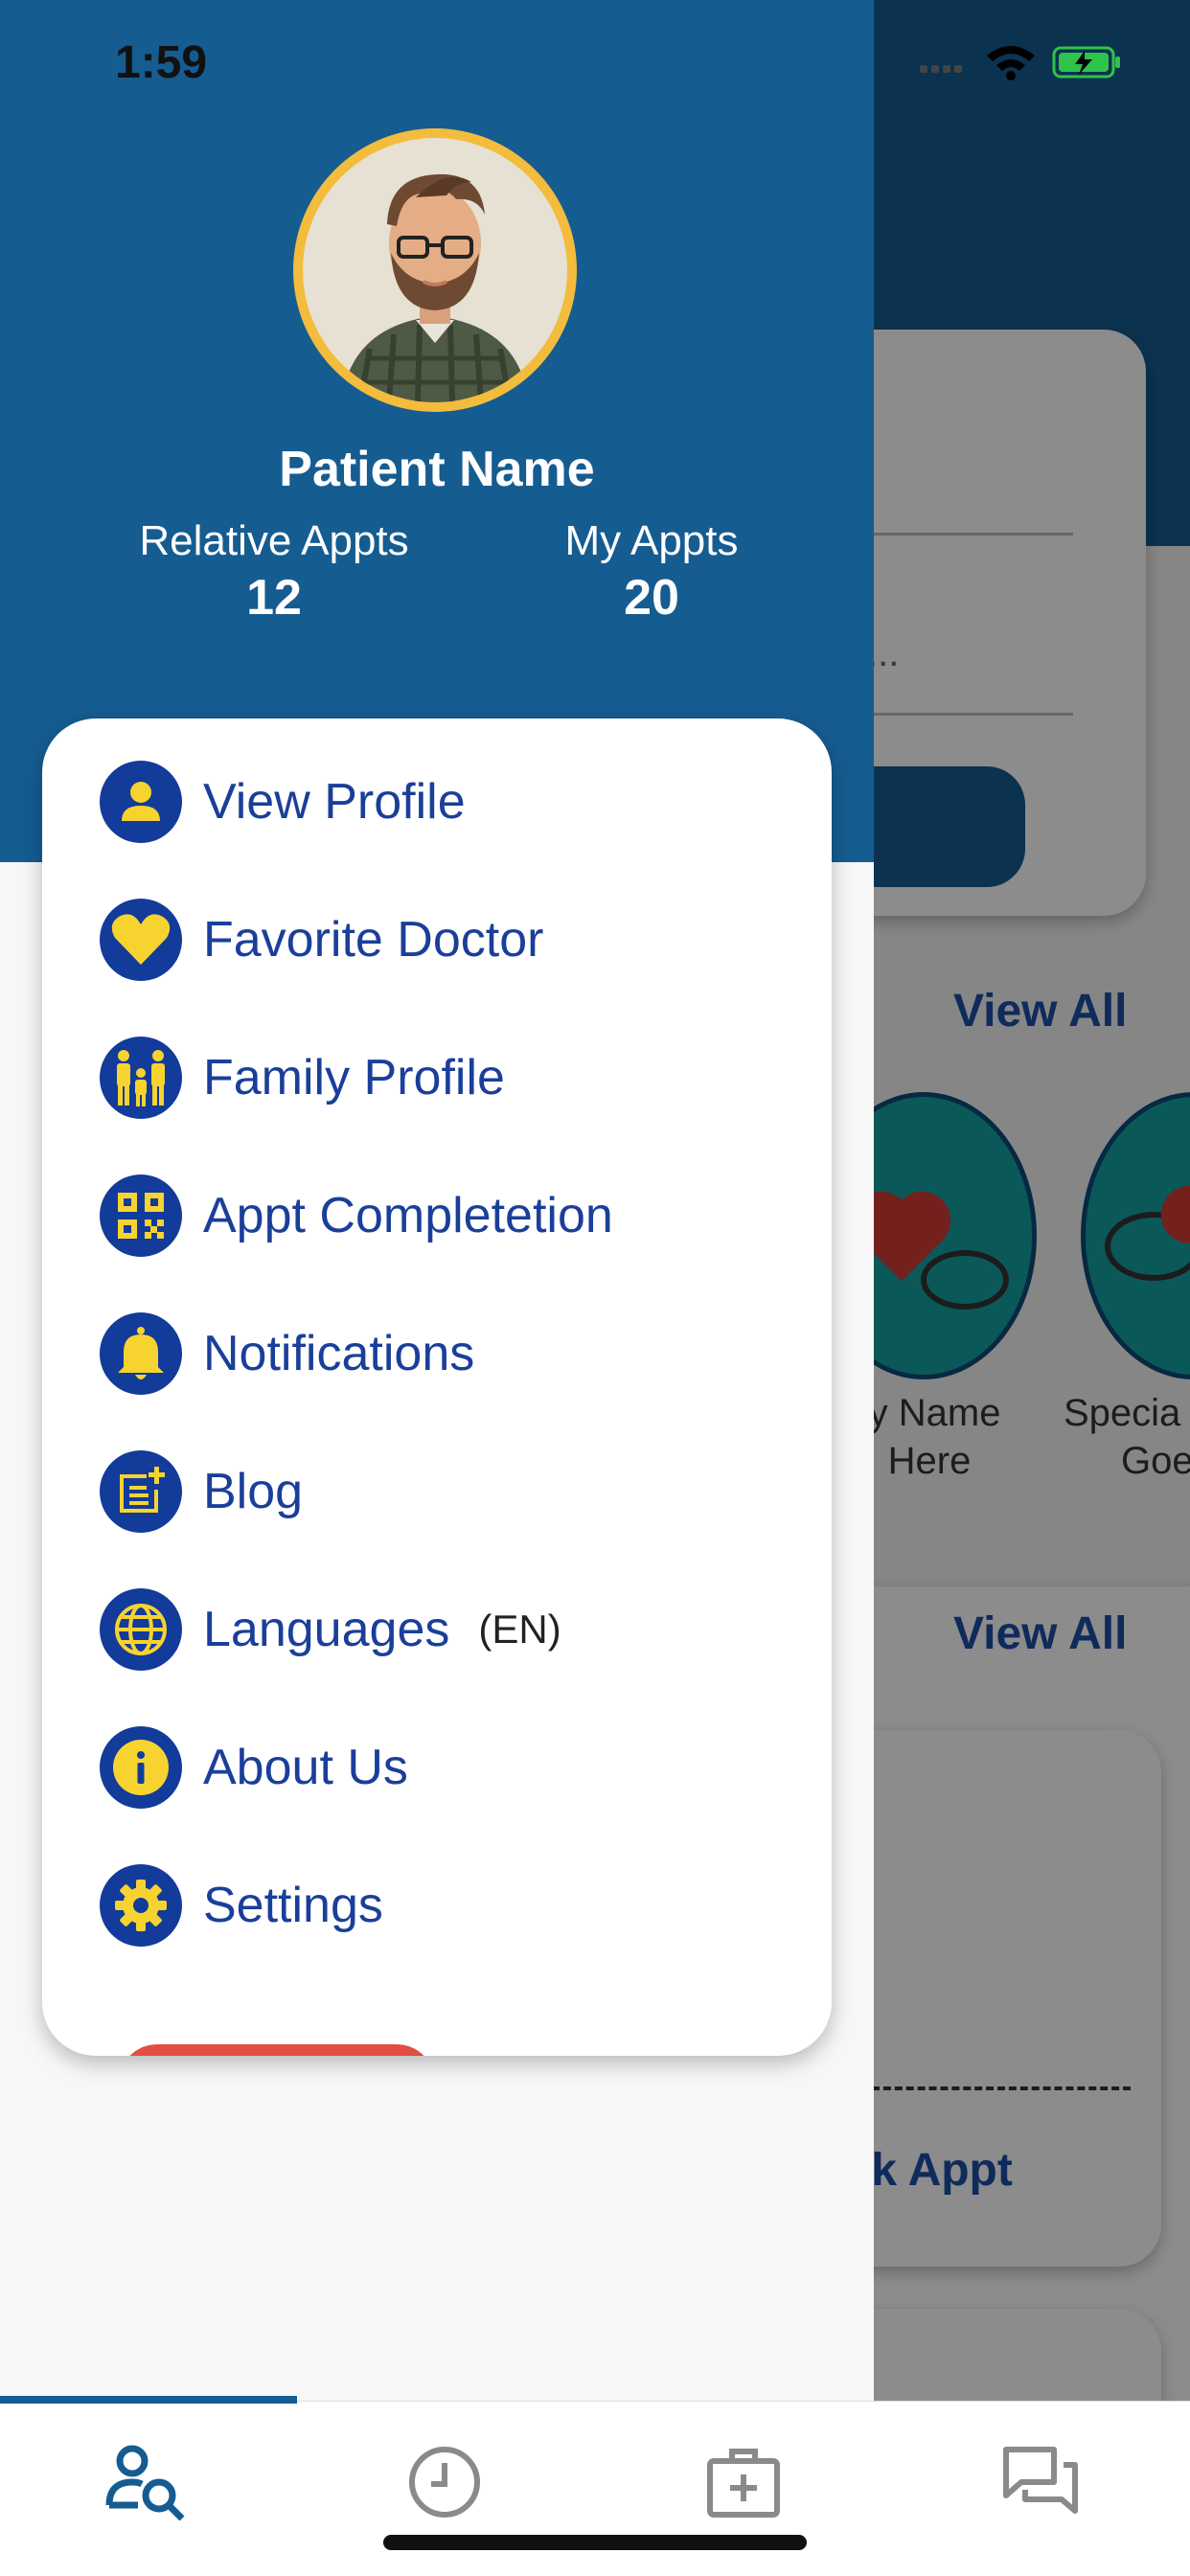 This screenshot has width=1190, height=2576. Describe the element at coordinates (202, 1491) in the screenshot. I see `menu-item-blog: Blog` at that location.